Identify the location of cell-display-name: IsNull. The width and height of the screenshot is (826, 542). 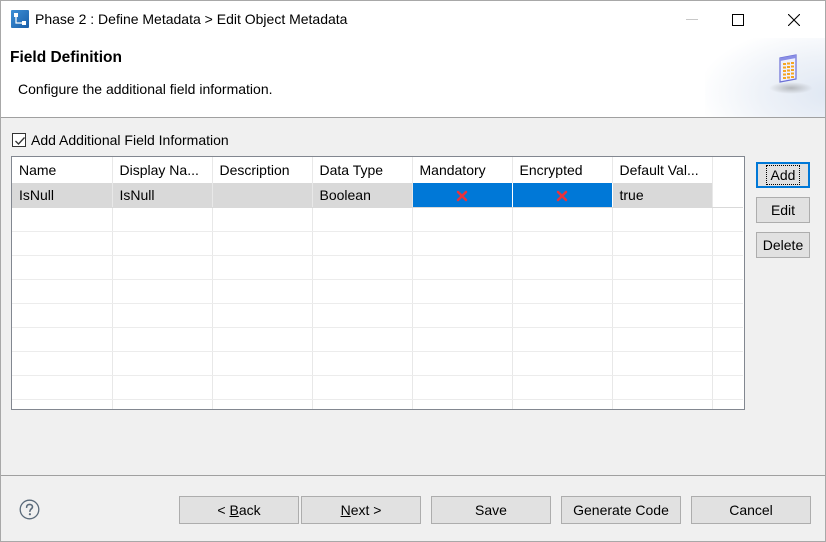
(162, 195).